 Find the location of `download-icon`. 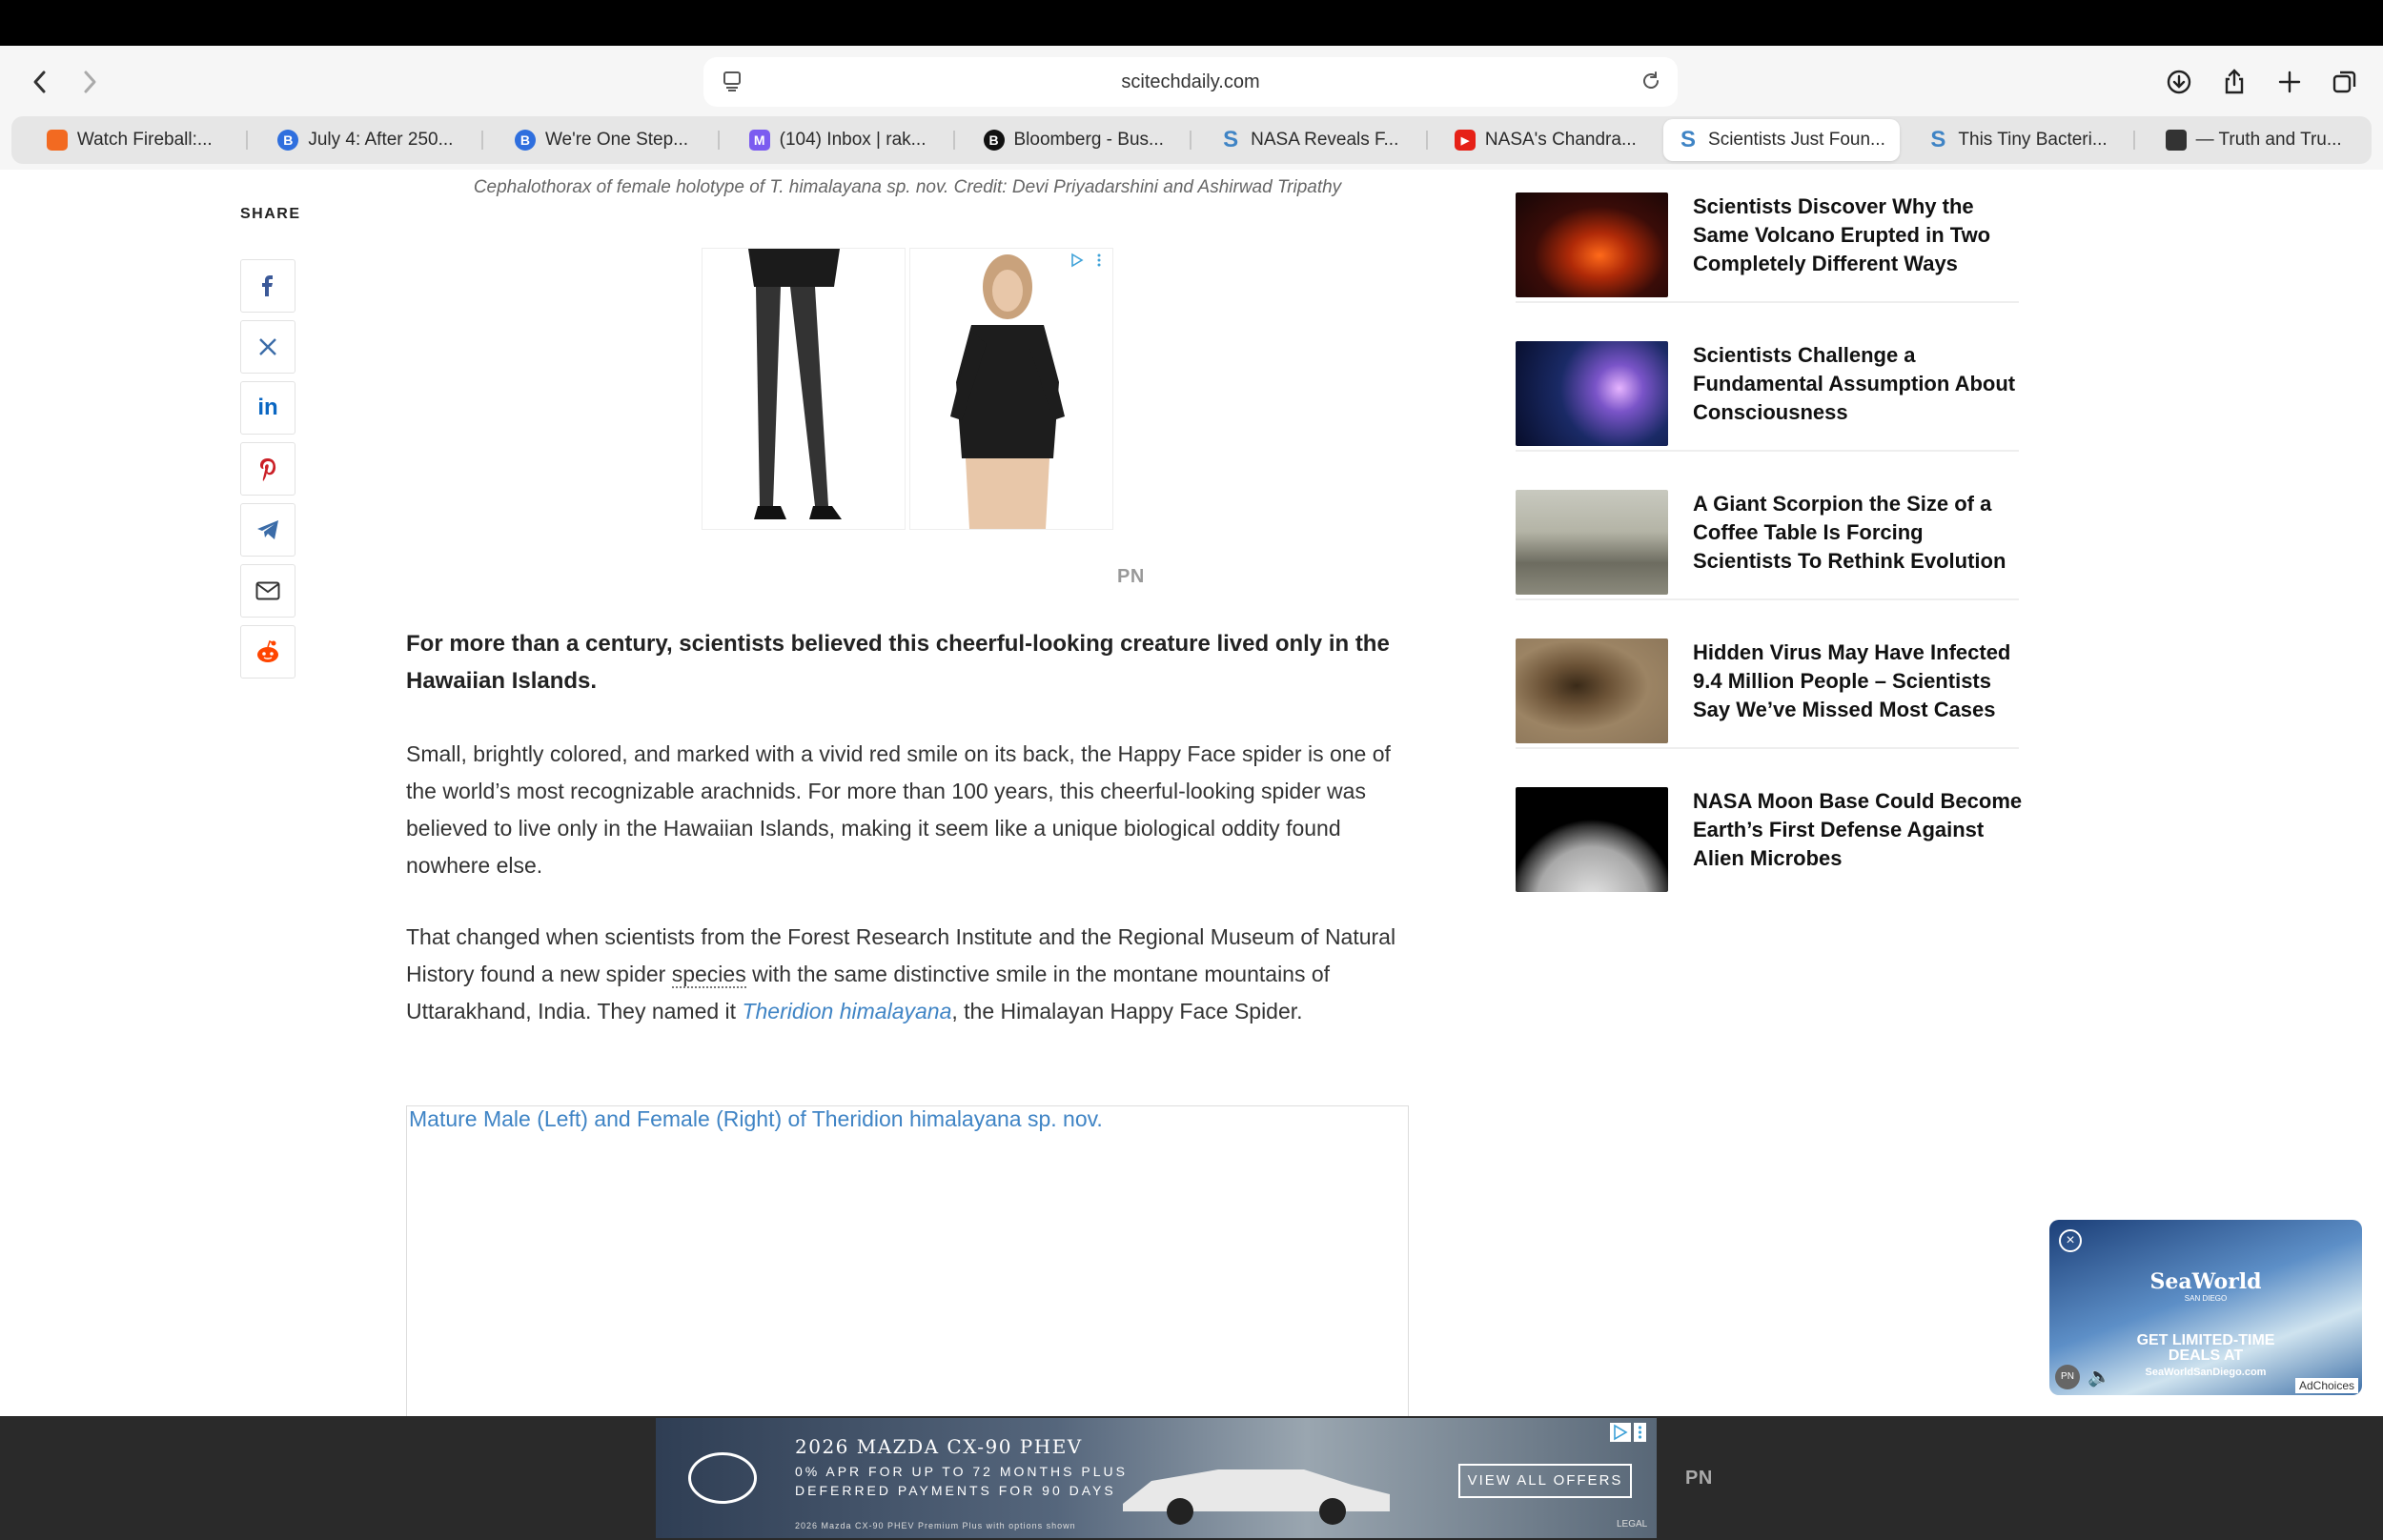

download-icon is located at coordinates (2179, 82).